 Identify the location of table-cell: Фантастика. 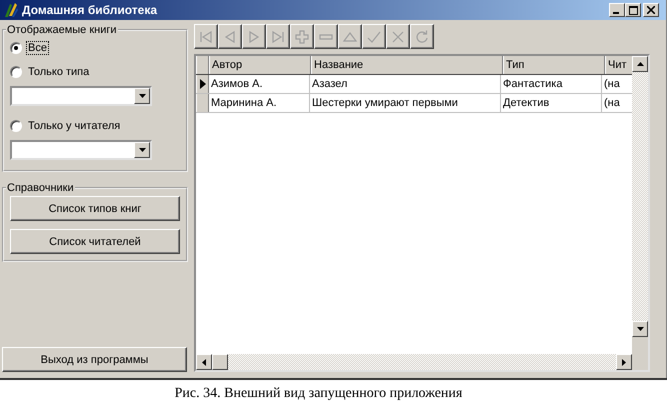
(551, 84).